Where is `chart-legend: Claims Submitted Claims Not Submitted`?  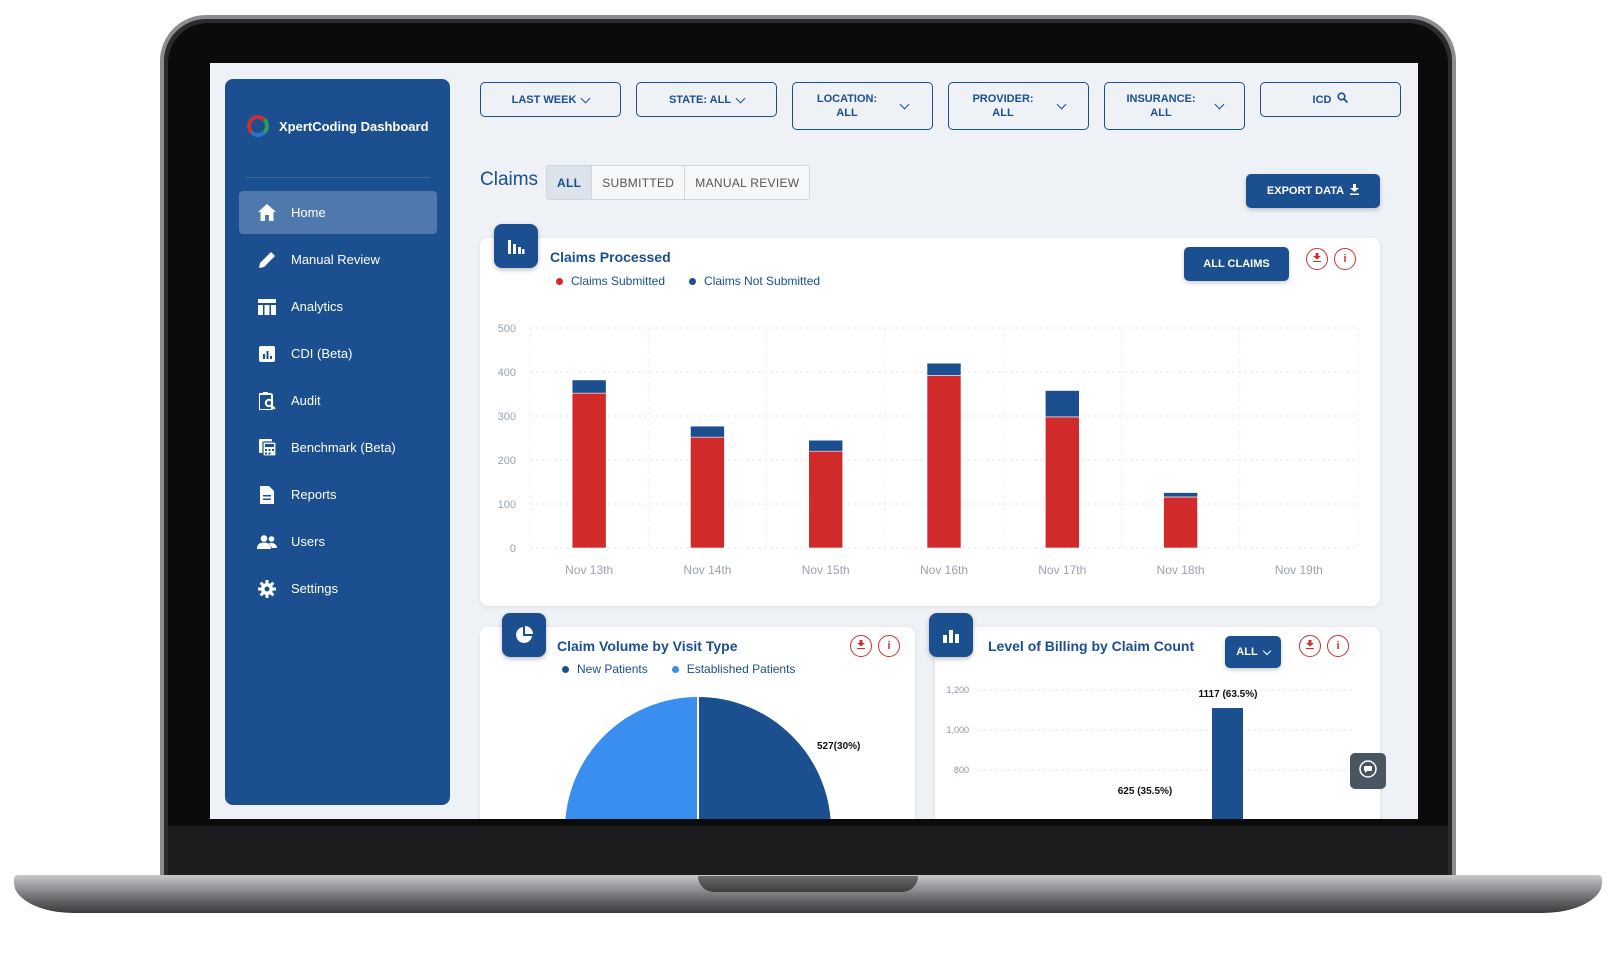 chart-legend: Claims Submitted Claims Not Submitted is located at coordinates (688, 281).